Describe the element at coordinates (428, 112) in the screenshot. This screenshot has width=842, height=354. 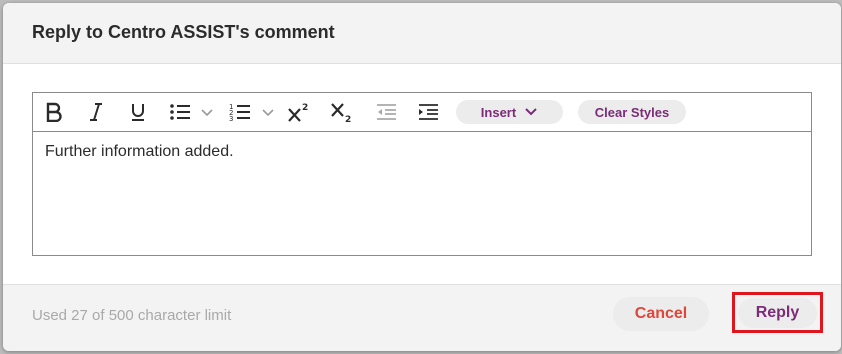
I see `indent-icon` at that location.